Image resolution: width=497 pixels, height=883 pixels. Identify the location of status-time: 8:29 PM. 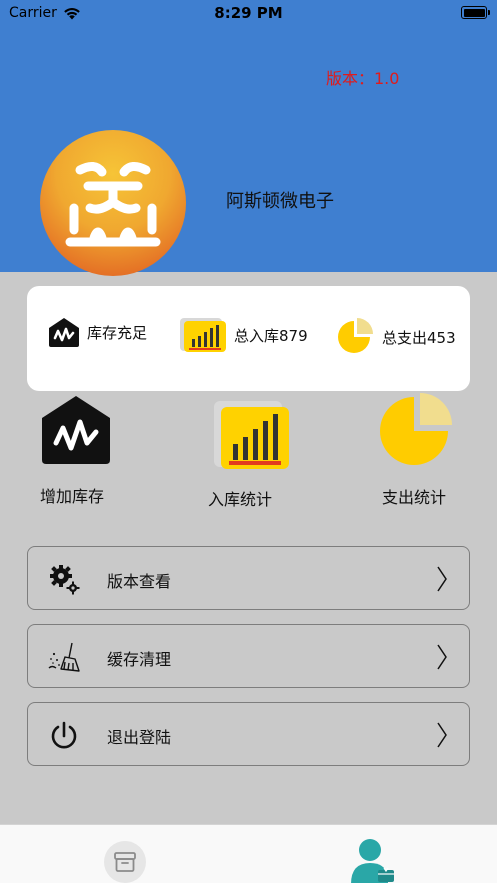
(248, 13).